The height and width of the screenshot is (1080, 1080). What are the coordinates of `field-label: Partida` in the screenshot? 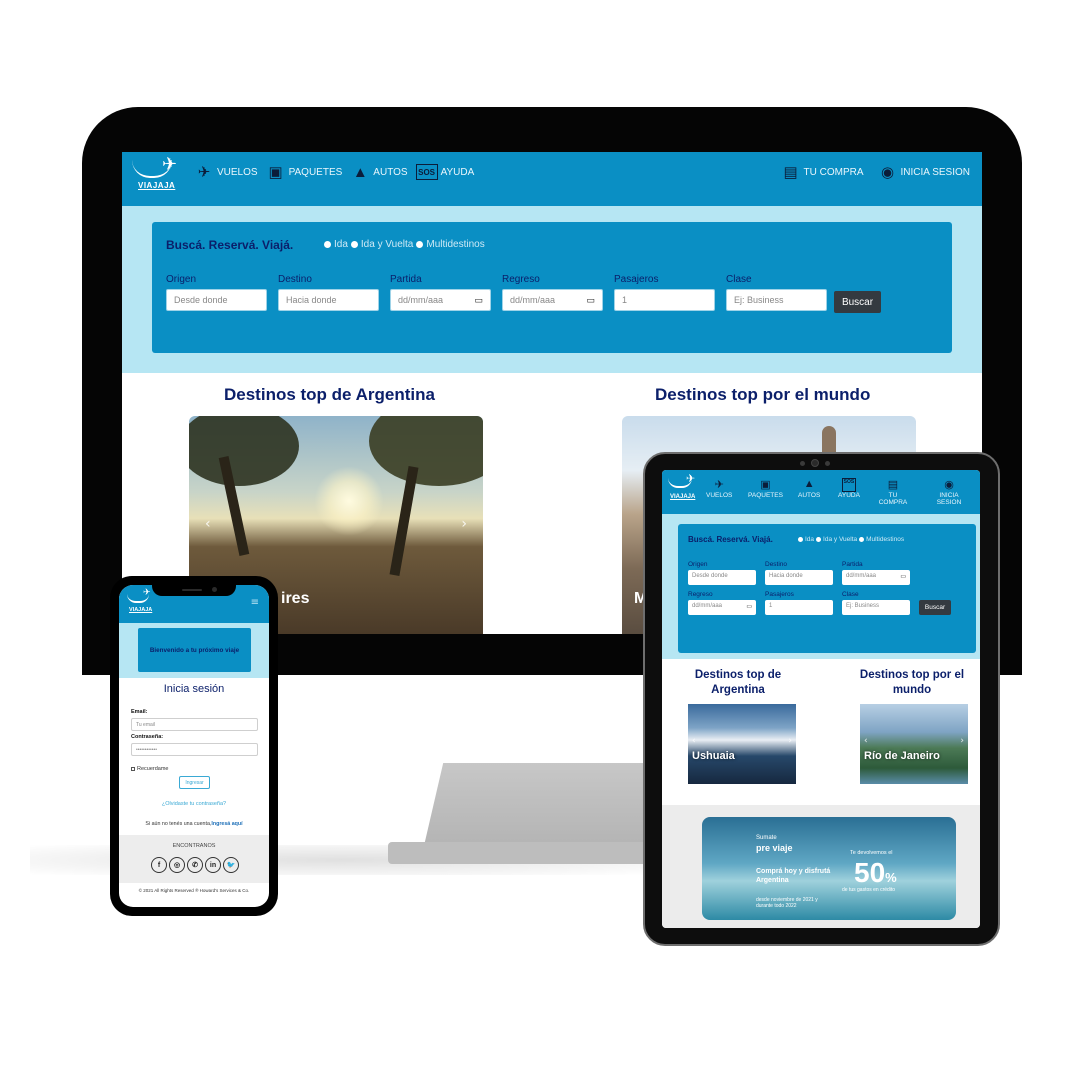 It's located at (406, 279).